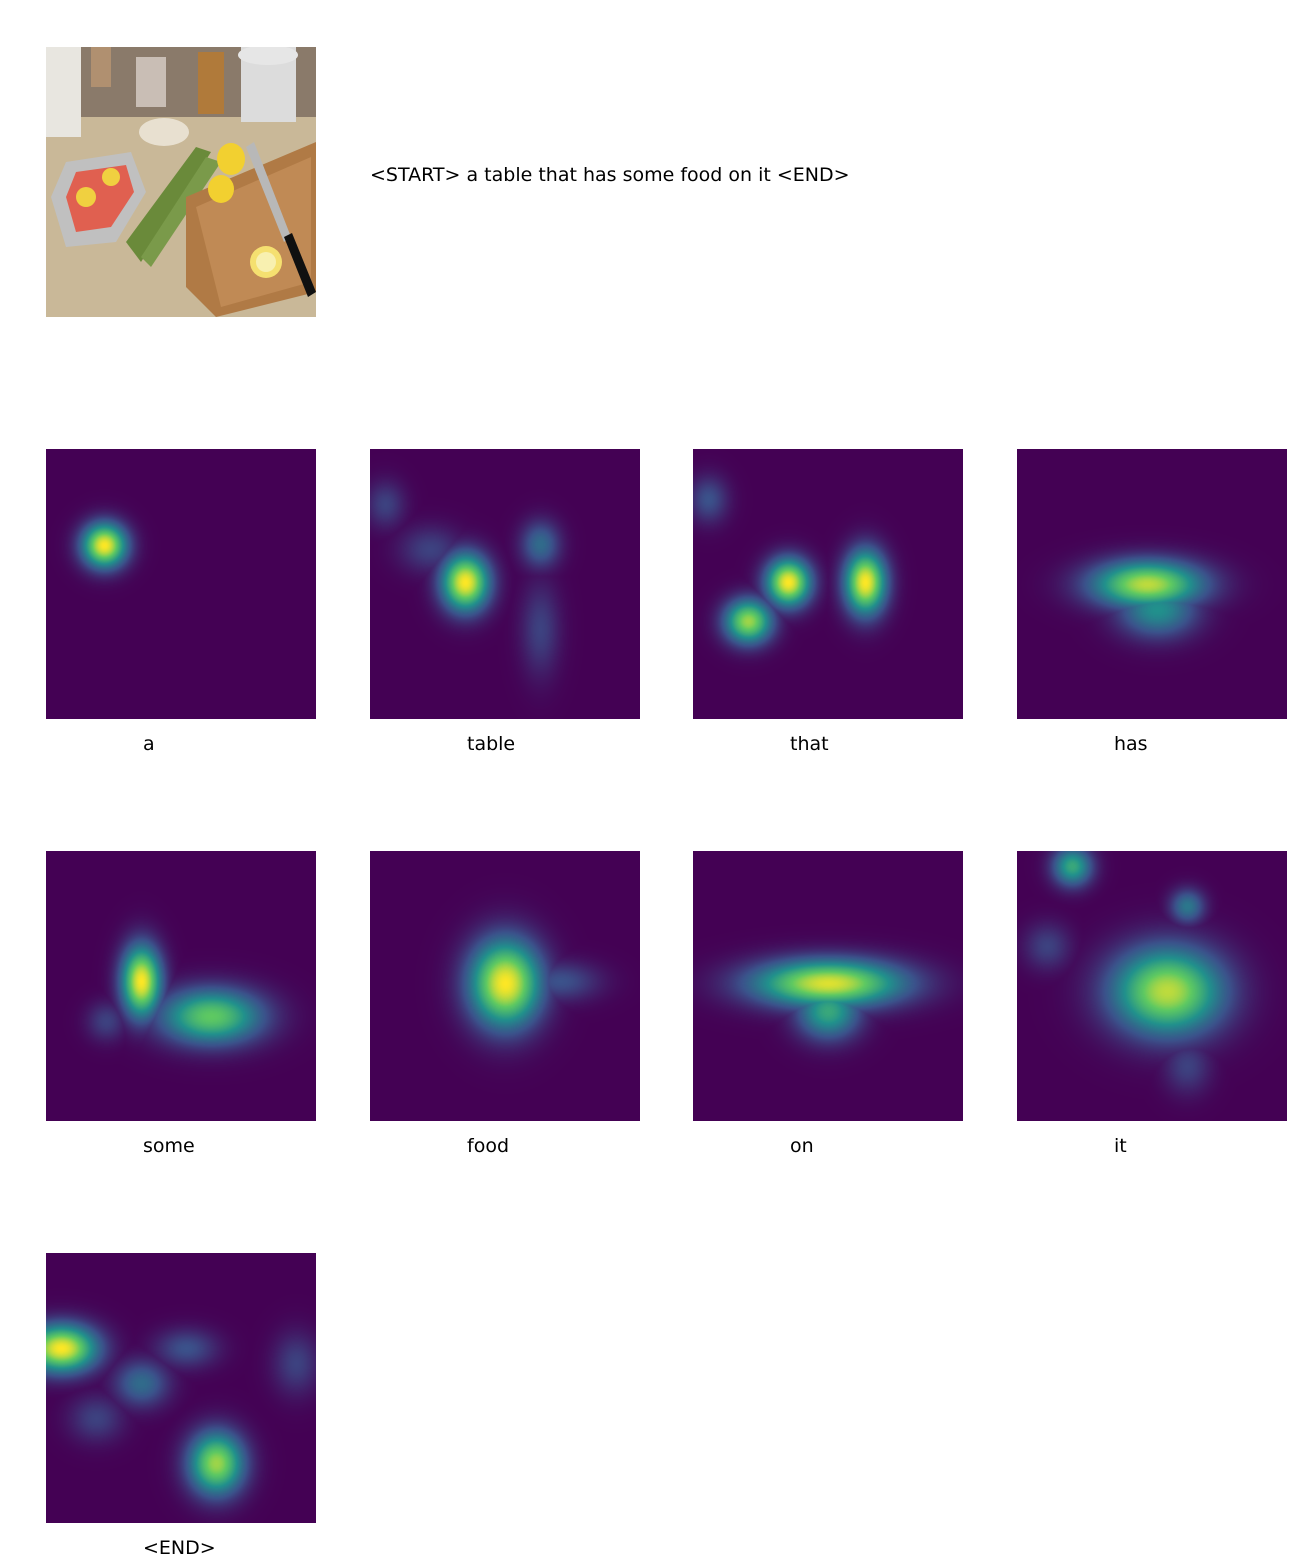 This screenshot has width=1307, height=1568. I want to click on attention-word: has, so click(1131, 744).